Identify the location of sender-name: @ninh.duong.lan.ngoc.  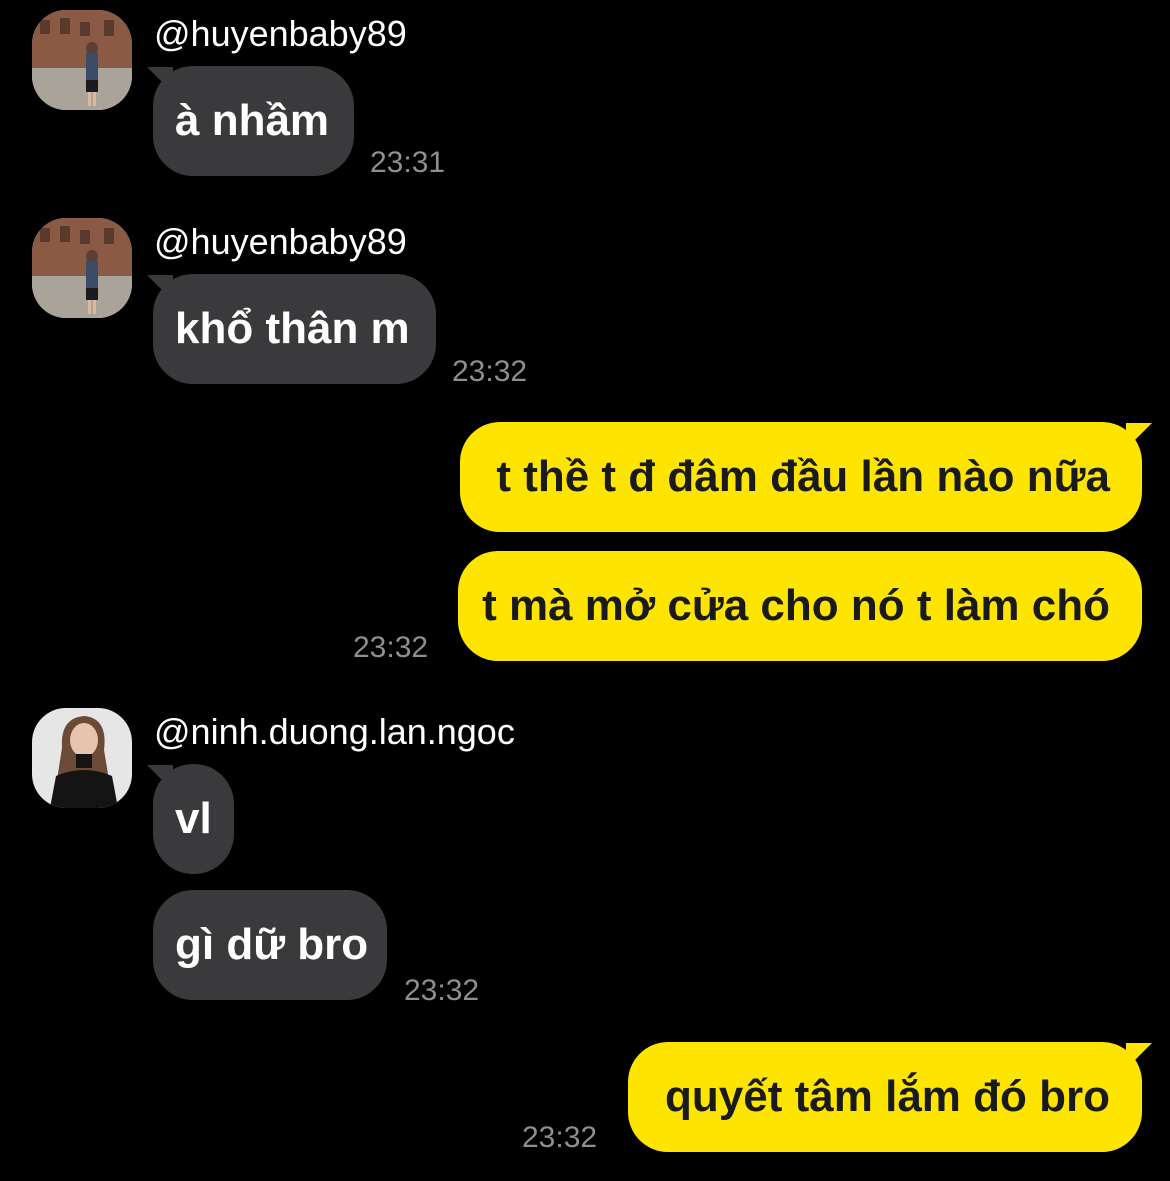
(334, 732).